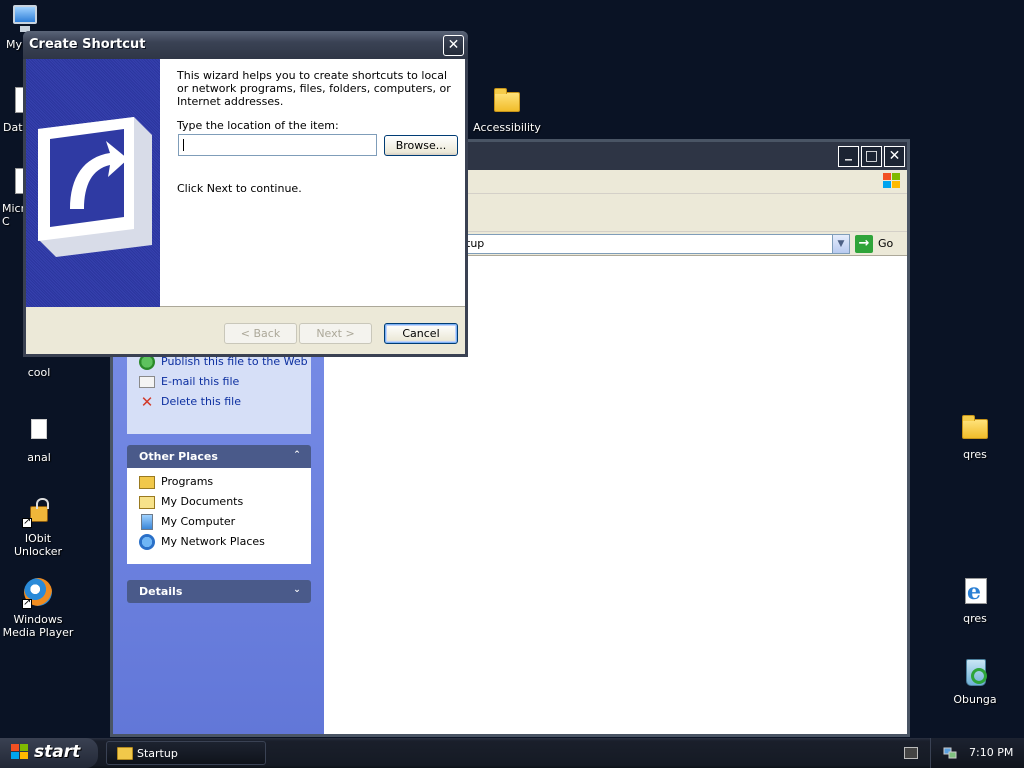  I want to click on dialog-title: Create Shortcut, so click(87, 44).